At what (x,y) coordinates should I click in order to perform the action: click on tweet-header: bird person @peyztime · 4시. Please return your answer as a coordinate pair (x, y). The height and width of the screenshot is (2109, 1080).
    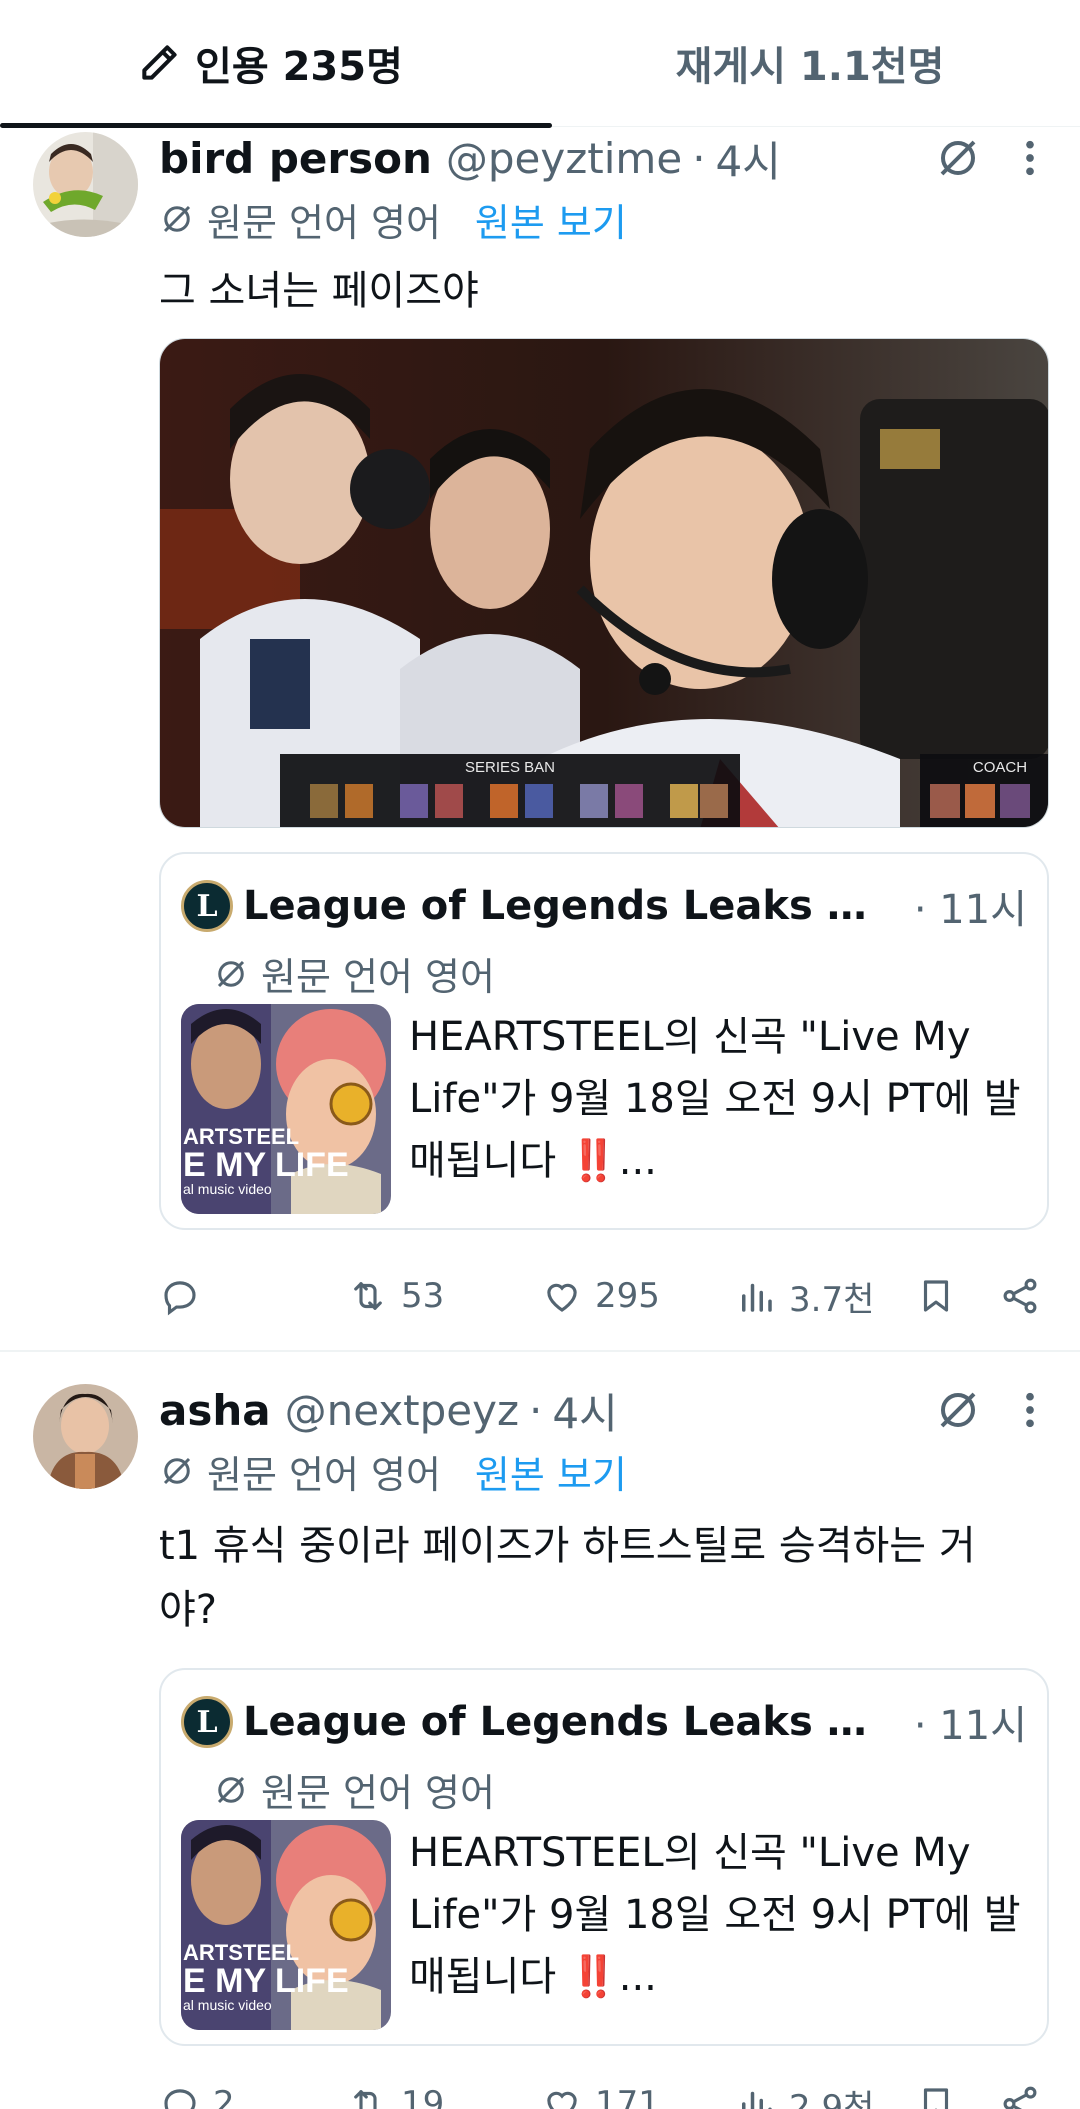
    Looking at the image, I should click on (607, 158).